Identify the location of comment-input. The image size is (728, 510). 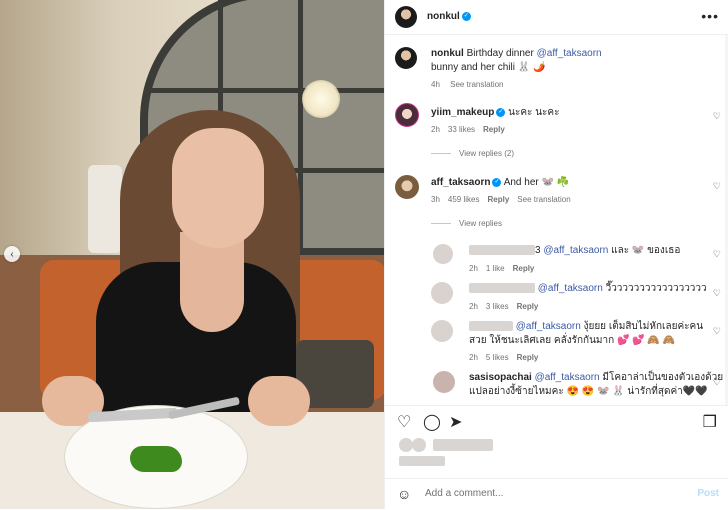
(545, 493).